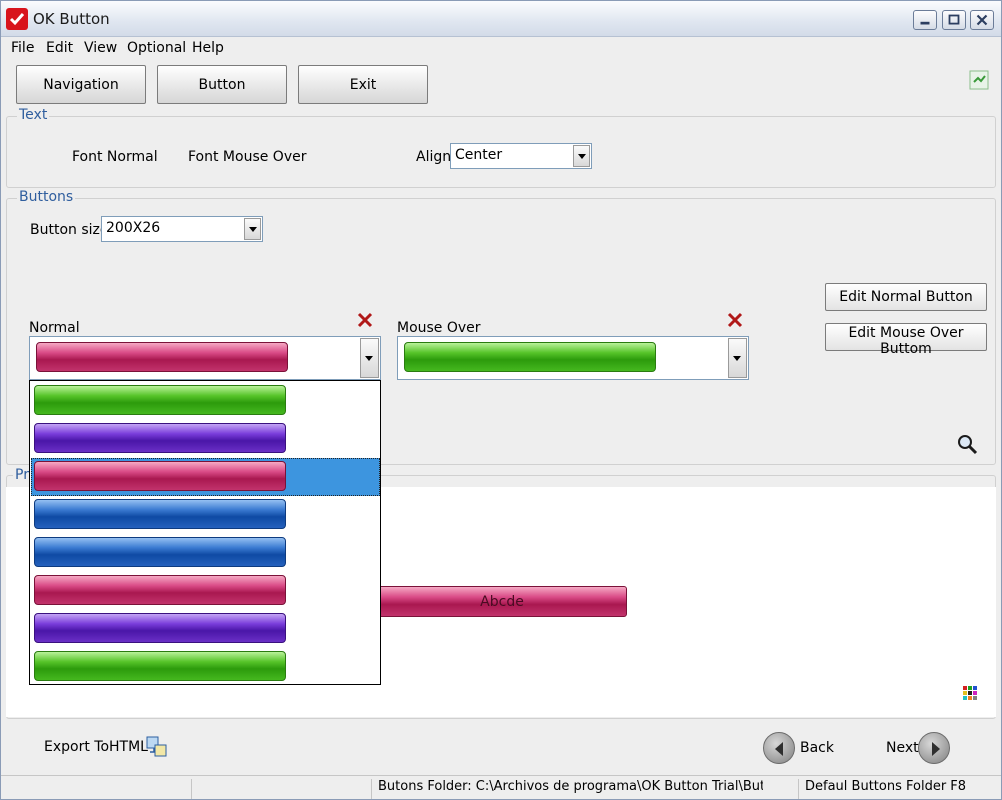 The image size is (1002, 800). I want to click on mouse-over-button-preview, so click(530, 357).